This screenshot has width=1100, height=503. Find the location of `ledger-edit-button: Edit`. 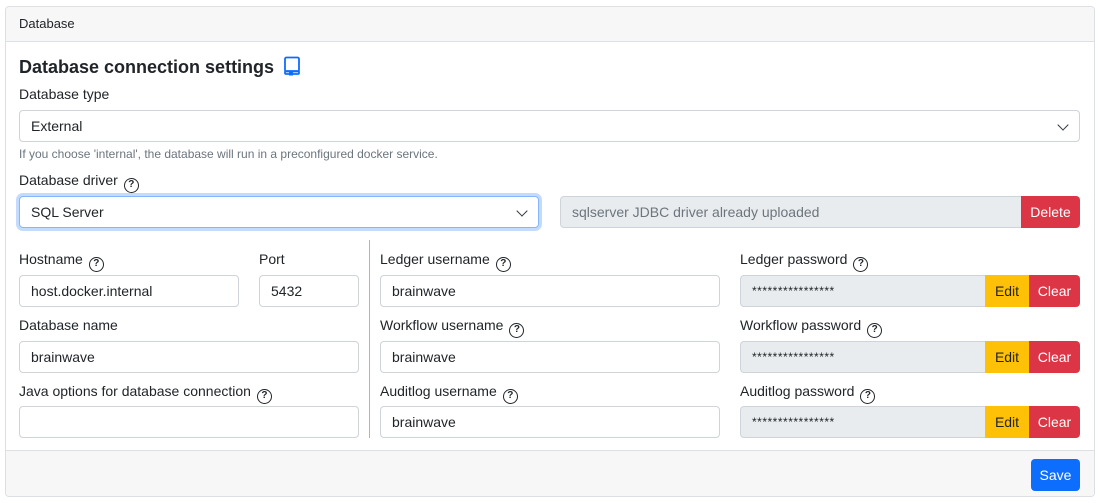

ledger-edit-button: Edit is located at coordinates (1007, 291).